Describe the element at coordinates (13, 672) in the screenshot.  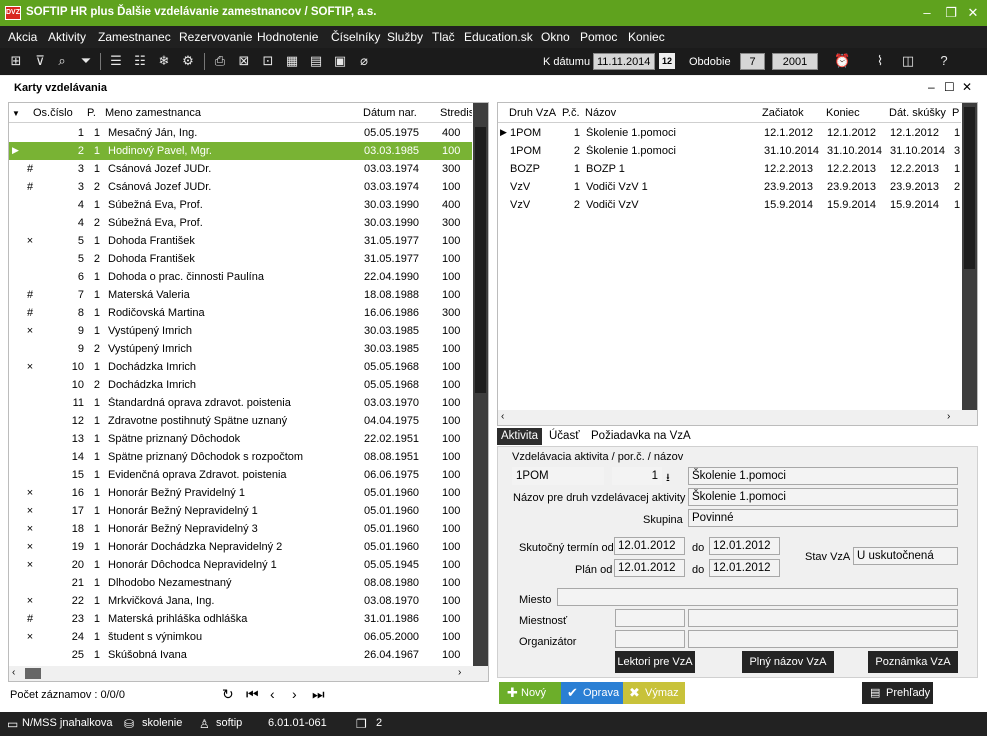
I see `scroll-left-icon: ‹` at that location.